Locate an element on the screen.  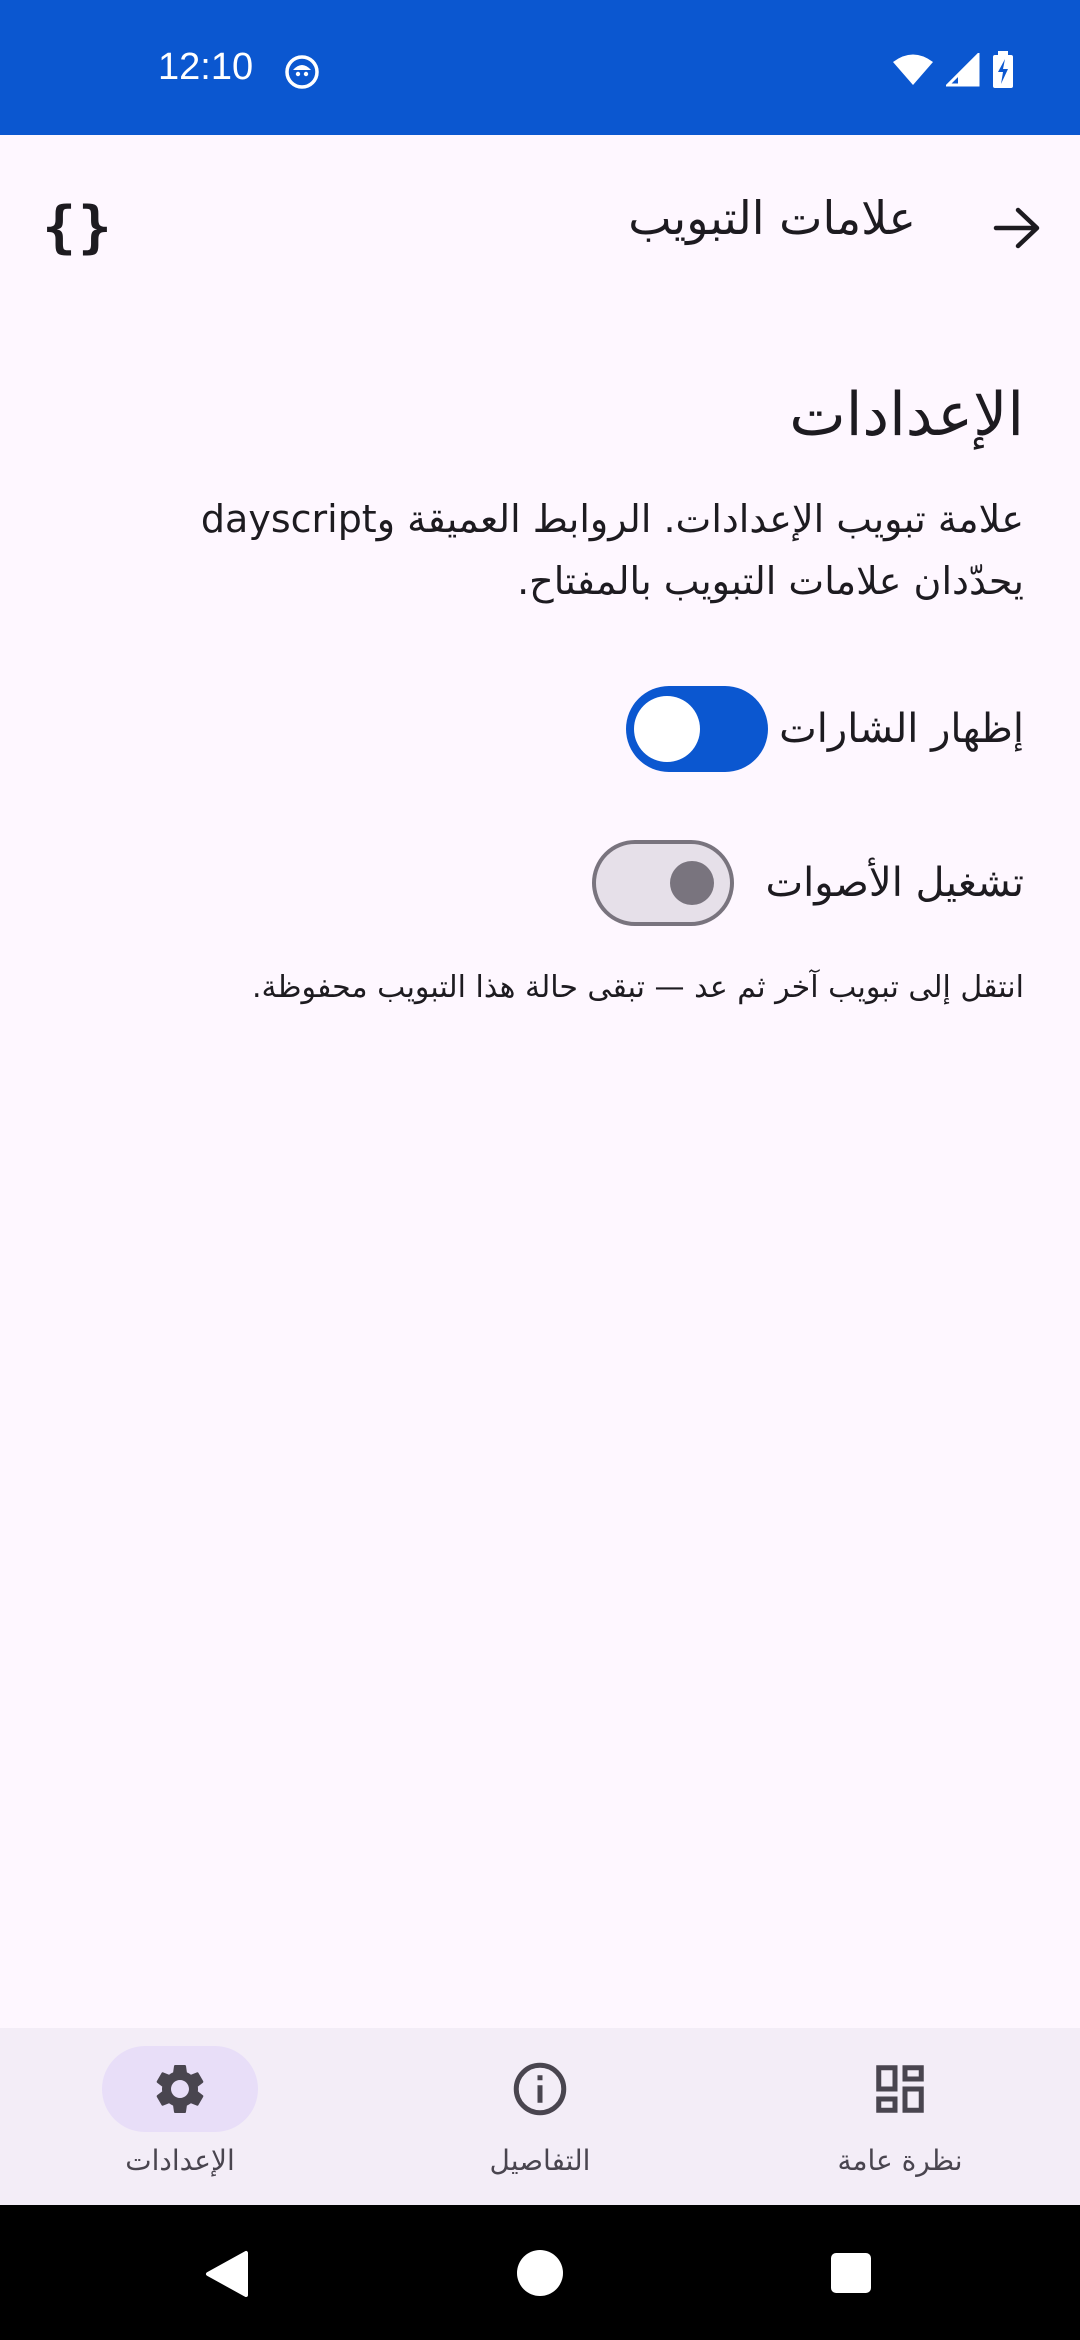
top-app-bar: علامات التبويب {} is located at coordinates (540, 225).